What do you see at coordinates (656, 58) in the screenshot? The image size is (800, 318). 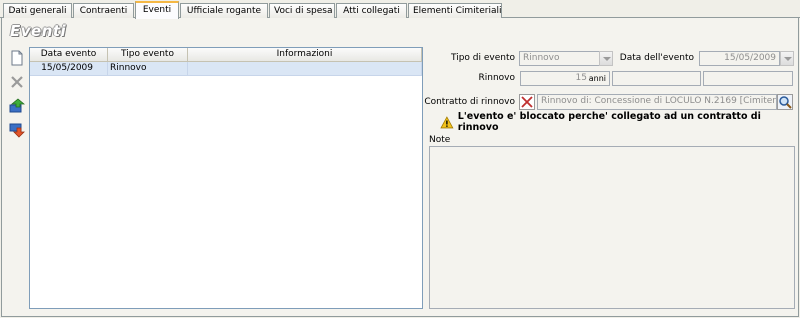 I see `data-evento-label: Data dell'evento` at bounding box center [656, 58].